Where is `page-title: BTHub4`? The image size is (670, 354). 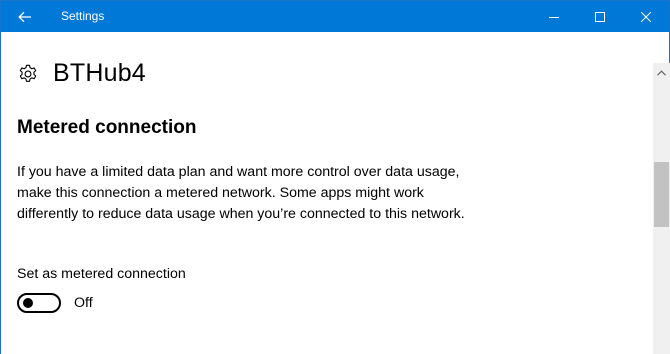 page-title: BTHub4 is located at coordinates (99, 73).